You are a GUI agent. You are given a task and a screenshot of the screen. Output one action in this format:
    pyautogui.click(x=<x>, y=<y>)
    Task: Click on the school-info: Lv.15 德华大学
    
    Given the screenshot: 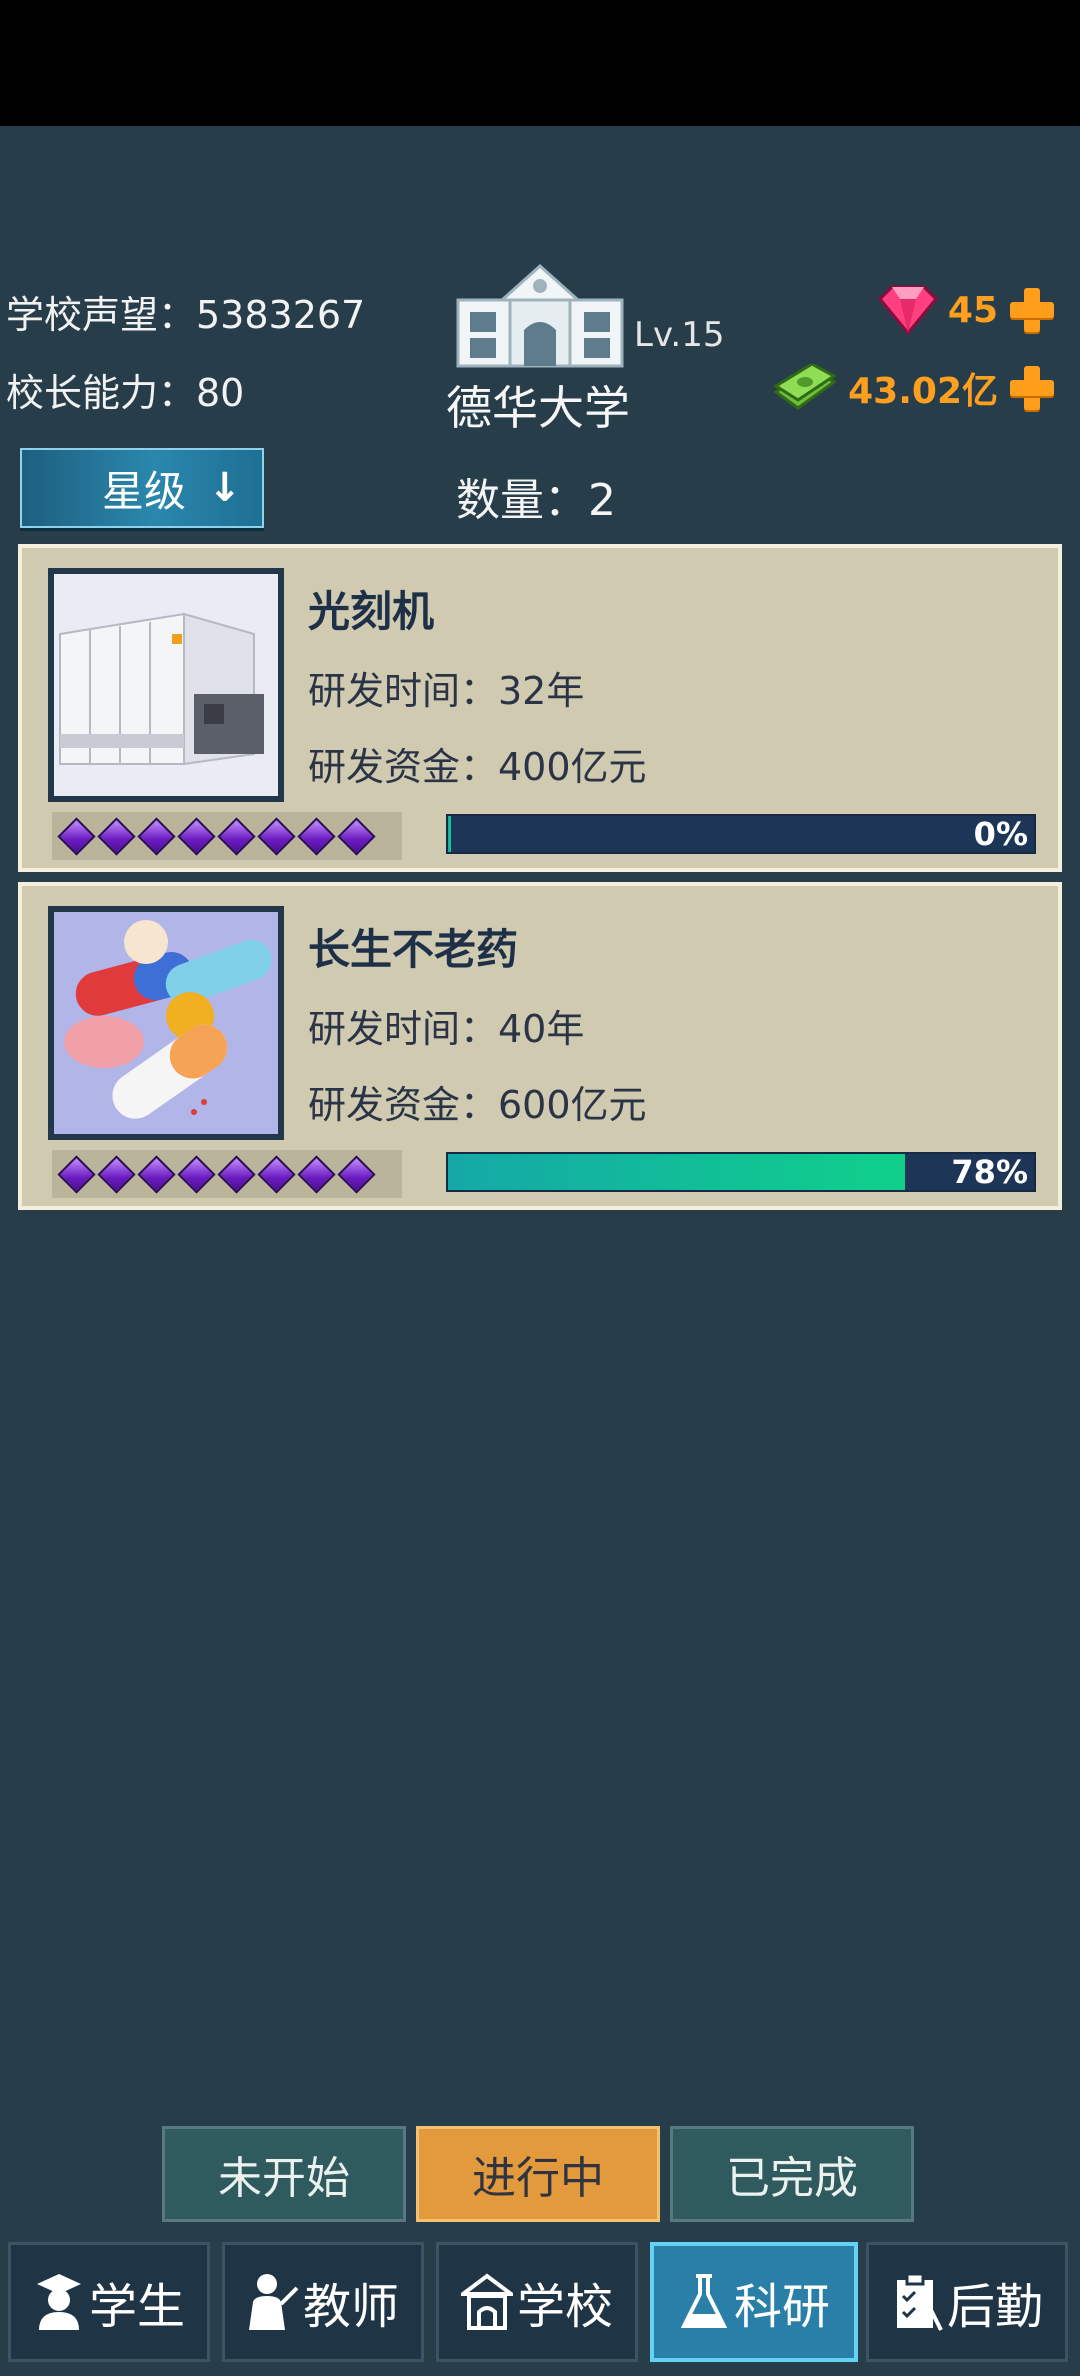 What is the action you would take?
    pyautogui.click(x=582, y=350)
    